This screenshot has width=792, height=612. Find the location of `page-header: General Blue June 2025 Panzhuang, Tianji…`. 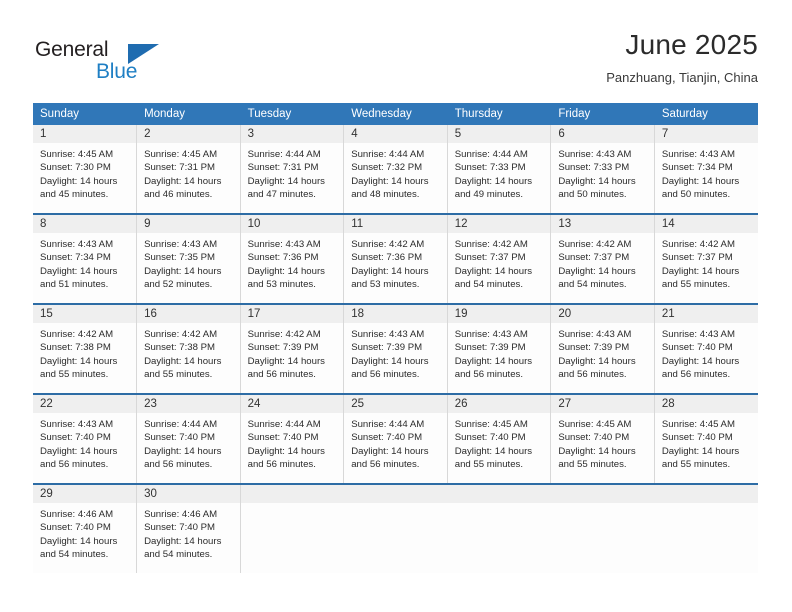

page-header: General Blue June 2025 Panzhuang, Tianji… is located at coordinates (395, 63).